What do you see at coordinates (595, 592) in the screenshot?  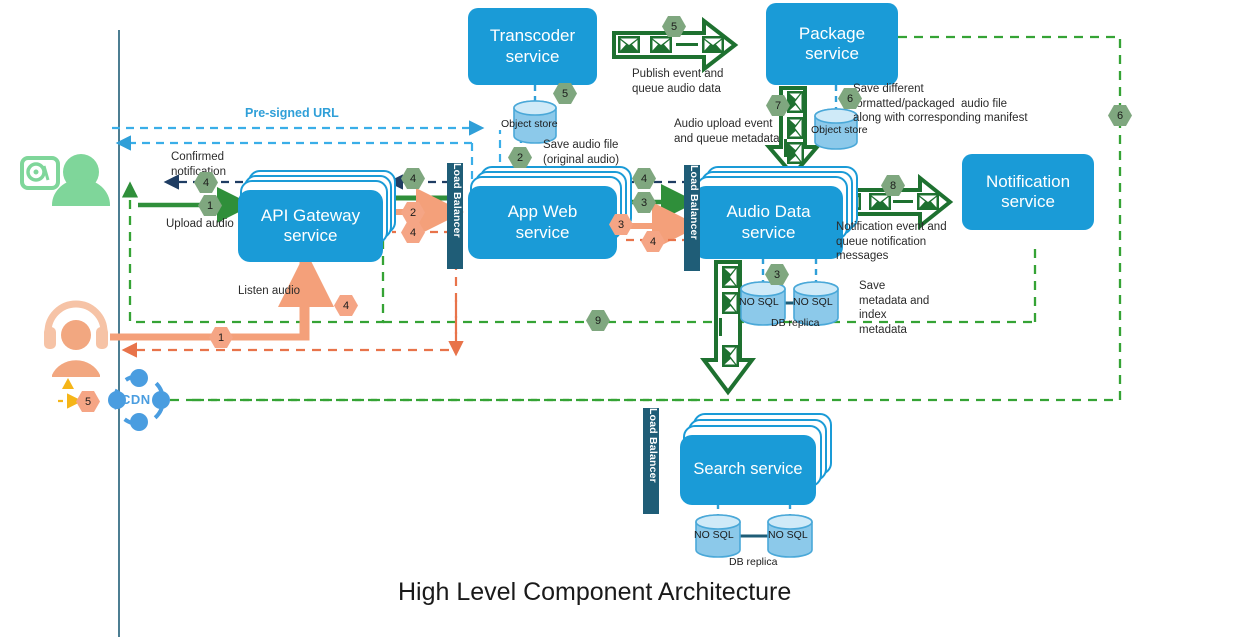 I see `page-title: High Level Component Architecture` at bounding box center [595, 592].